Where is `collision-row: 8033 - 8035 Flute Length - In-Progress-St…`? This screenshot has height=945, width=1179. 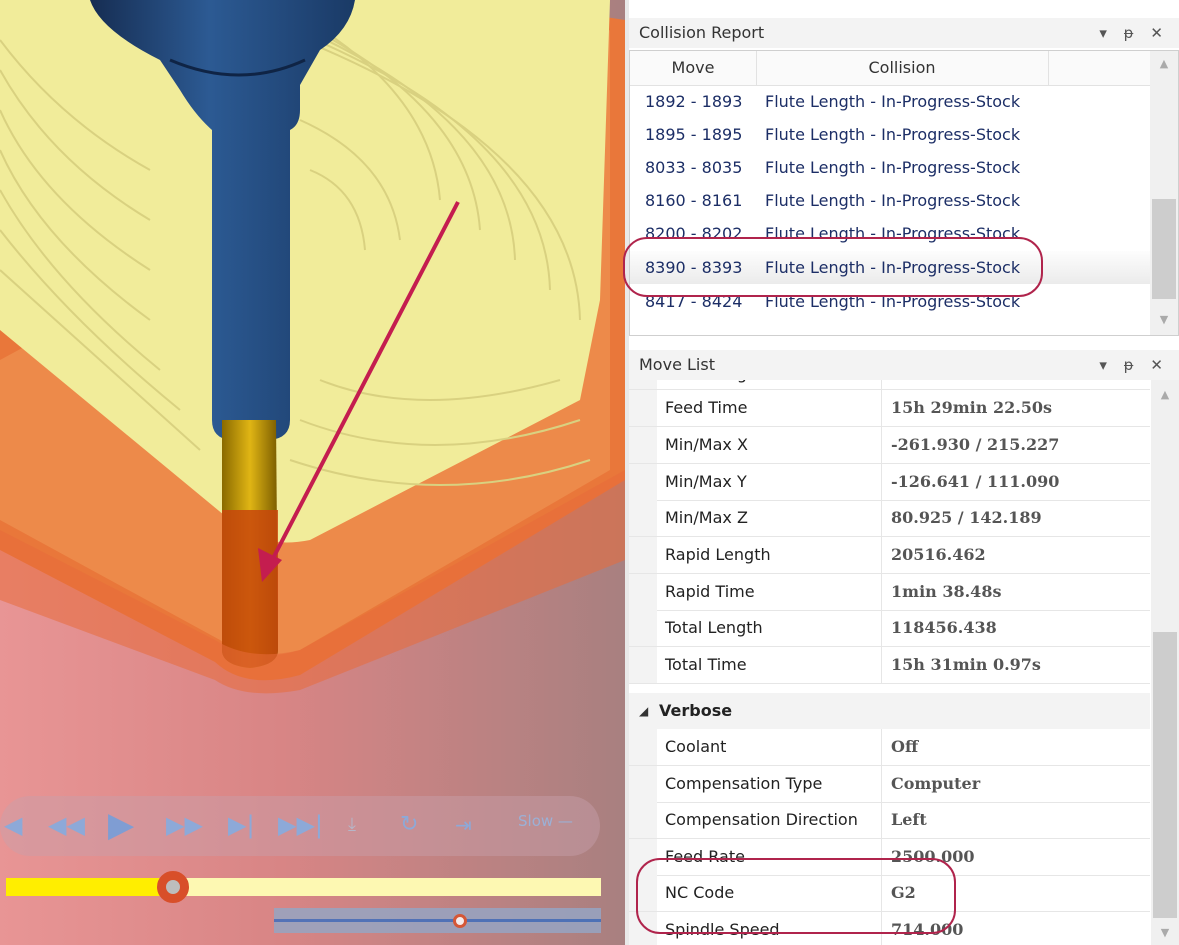 collision-row: 8033 - 8035 Flute Length - In-Progress-St… is located at coordinates (890, 167).